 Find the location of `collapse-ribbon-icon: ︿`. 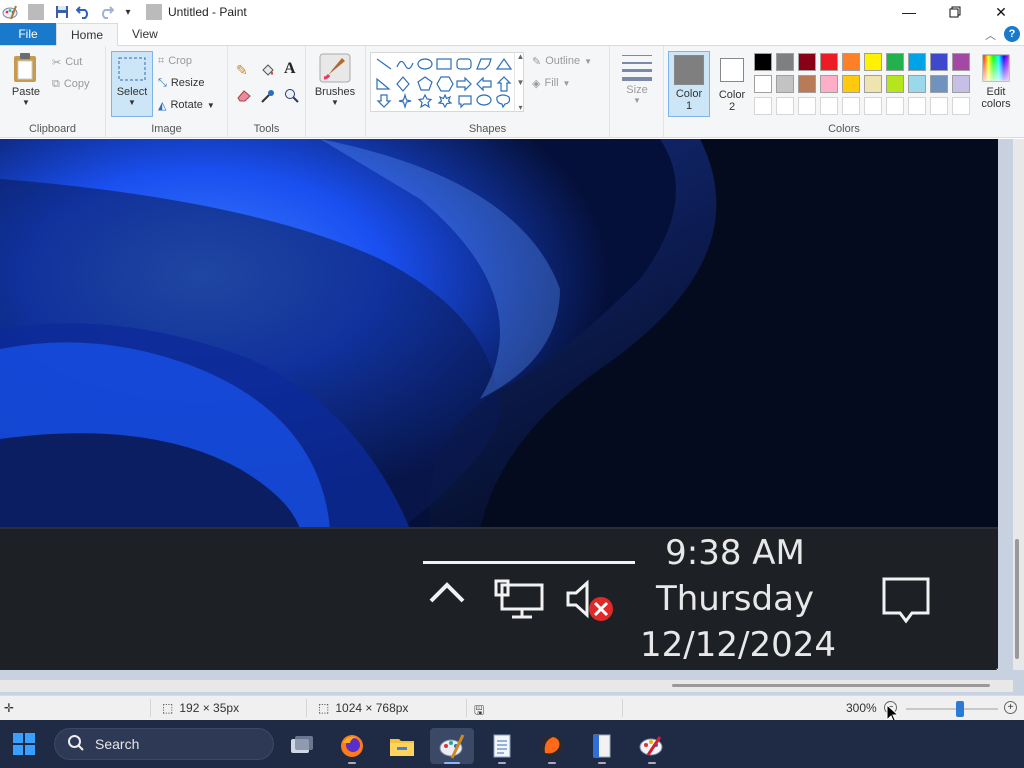

collapse-ribbon-icon: ︿ is located at coordinates (990, 35).